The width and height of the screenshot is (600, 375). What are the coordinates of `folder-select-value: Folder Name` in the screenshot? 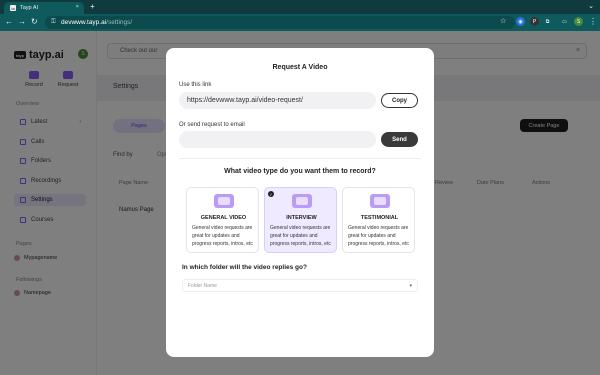 It's located at (202, 285).